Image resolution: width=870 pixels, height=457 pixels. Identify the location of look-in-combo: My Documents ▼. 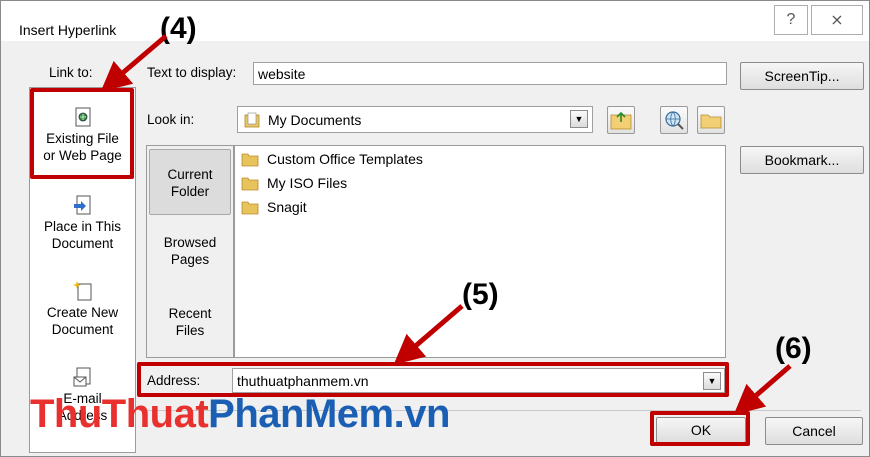
(415, 119).